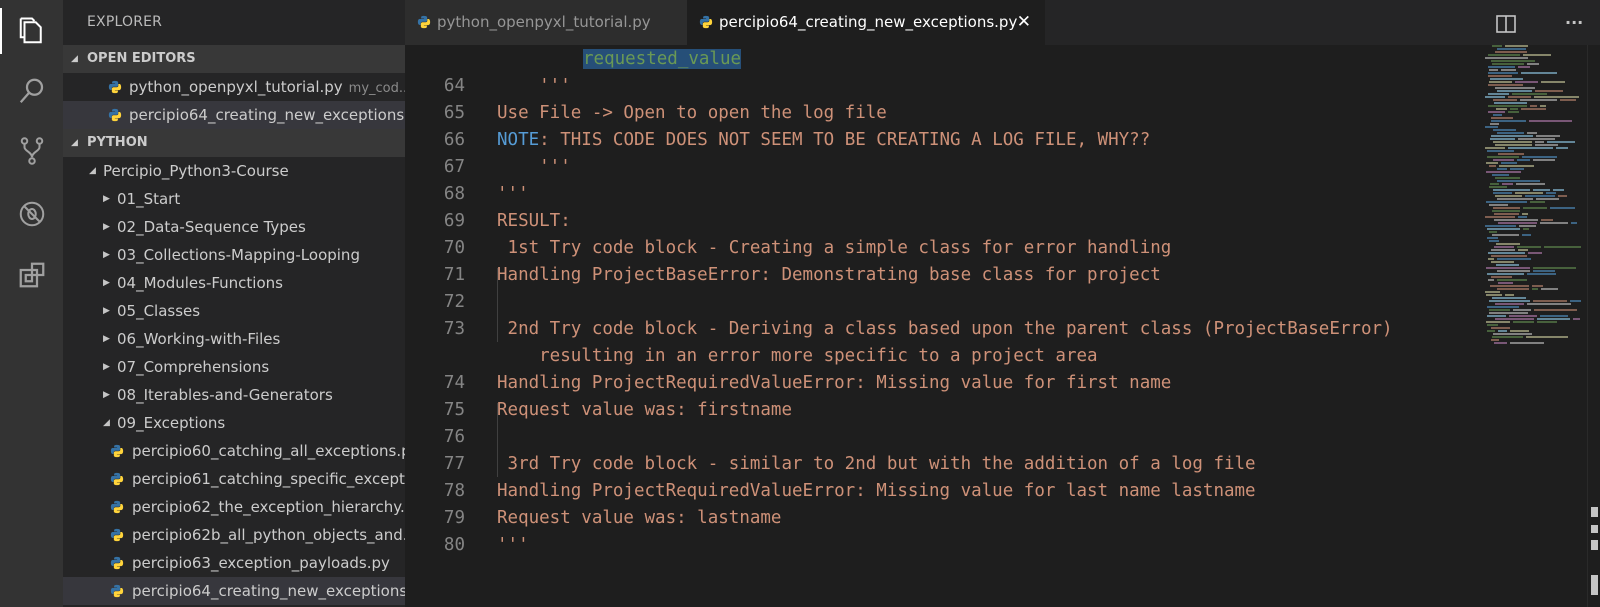 Image resolution: width=1600 pixels, height=607 pixels. What do you see at coordinates (497, 305) in the screenshot?
I see `indent-guide` at bounding box center [497, 305].